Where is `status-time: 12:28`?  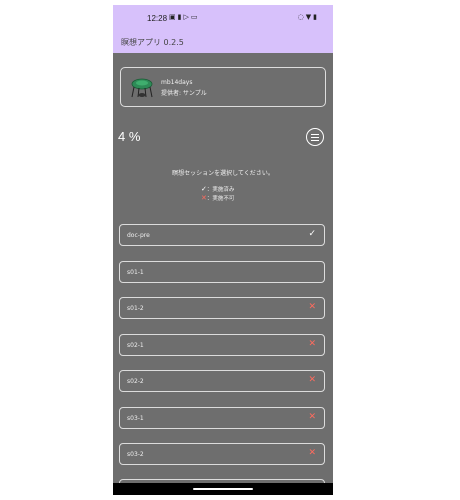
status-time: 12:28 is located at coordinates (157, 18).